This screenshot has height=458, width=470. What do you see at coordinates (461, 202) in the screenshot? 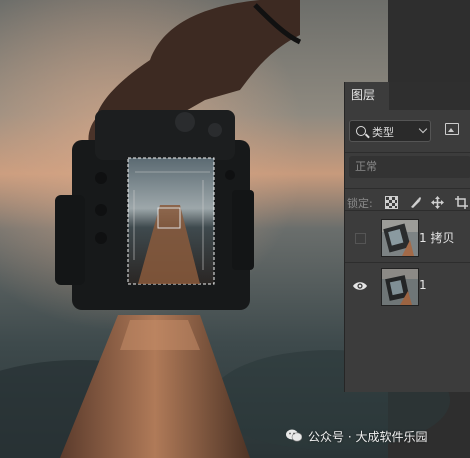
I see `lock-artboard-icon` at bounding box center [461, 202].